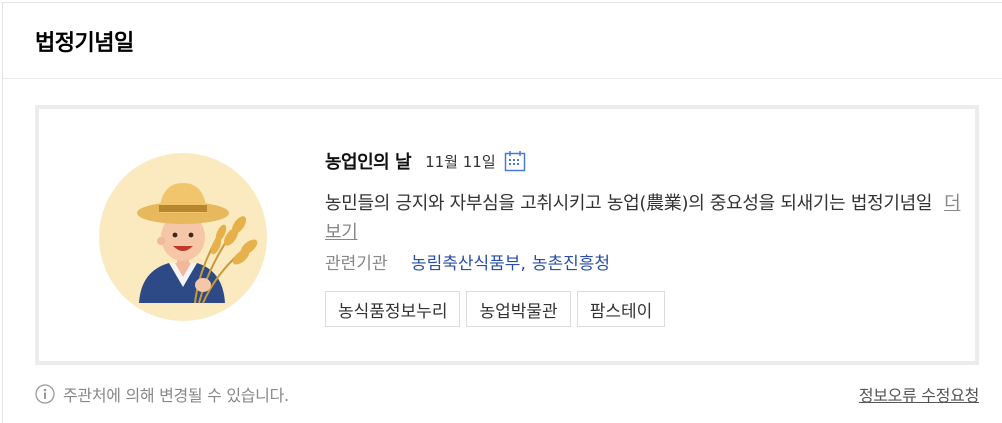  I want to click on org-link-mafra: 농림축산식품부, so click(465, 264).